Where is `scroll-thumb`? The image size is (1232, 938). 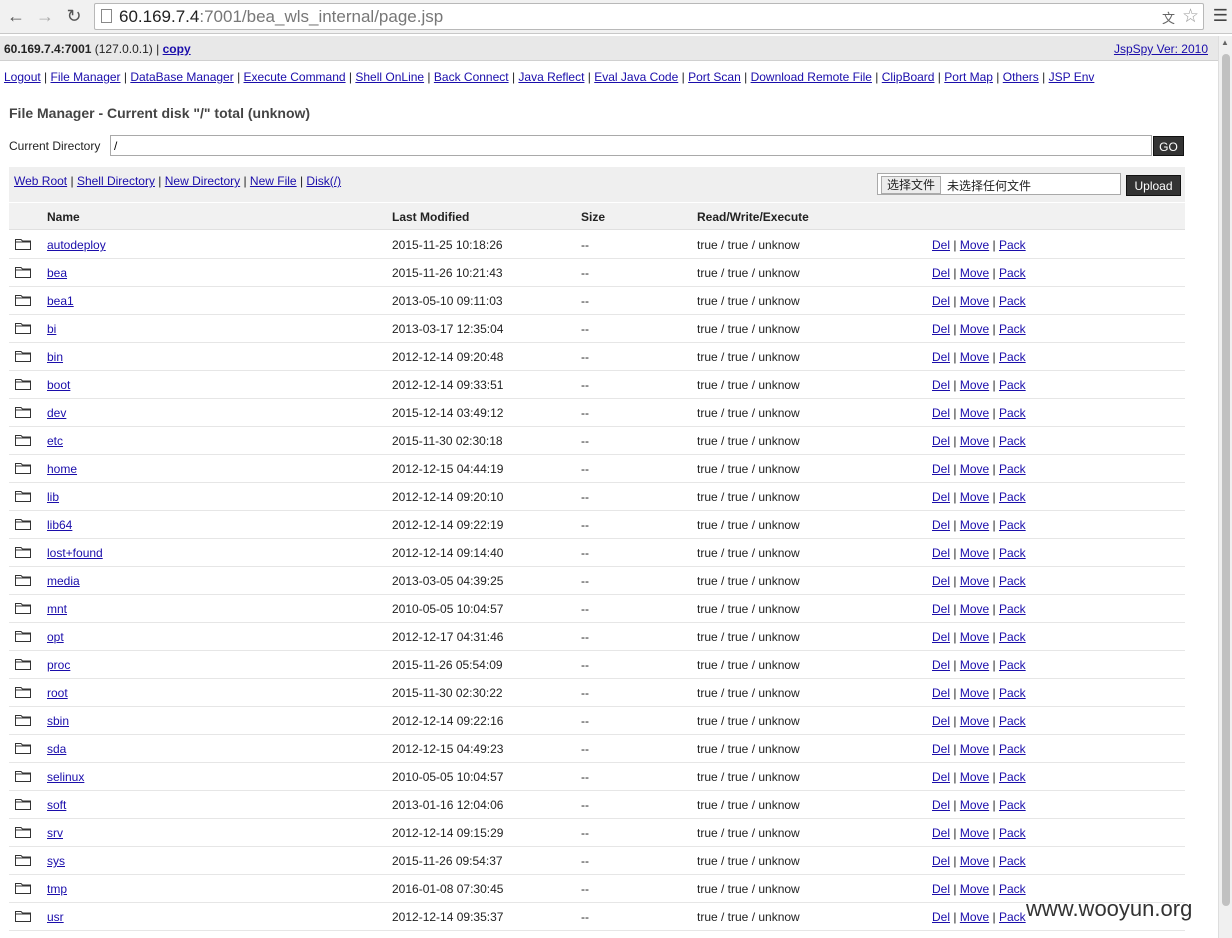 scroll-thumb is located at coordinates (1226, 480).